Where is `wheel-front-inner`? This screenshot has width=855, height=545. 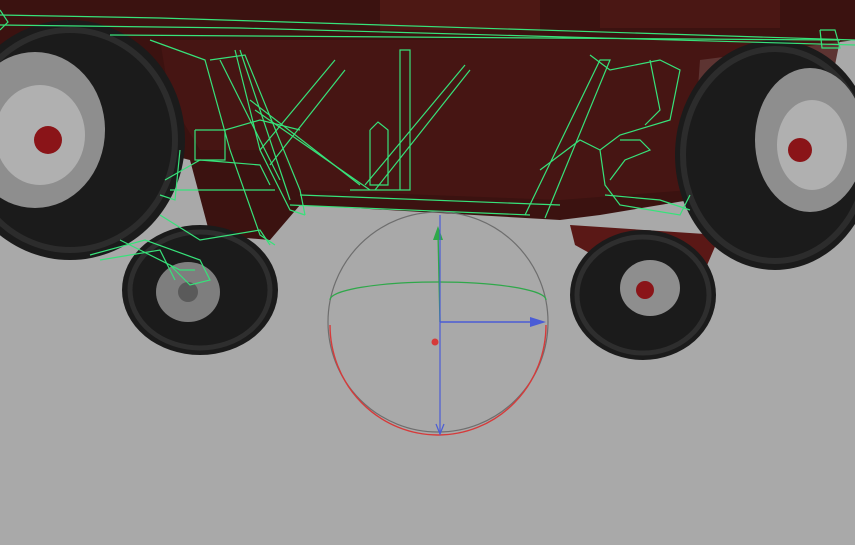 wheel-front-inner is located at coordinates (200, 290).